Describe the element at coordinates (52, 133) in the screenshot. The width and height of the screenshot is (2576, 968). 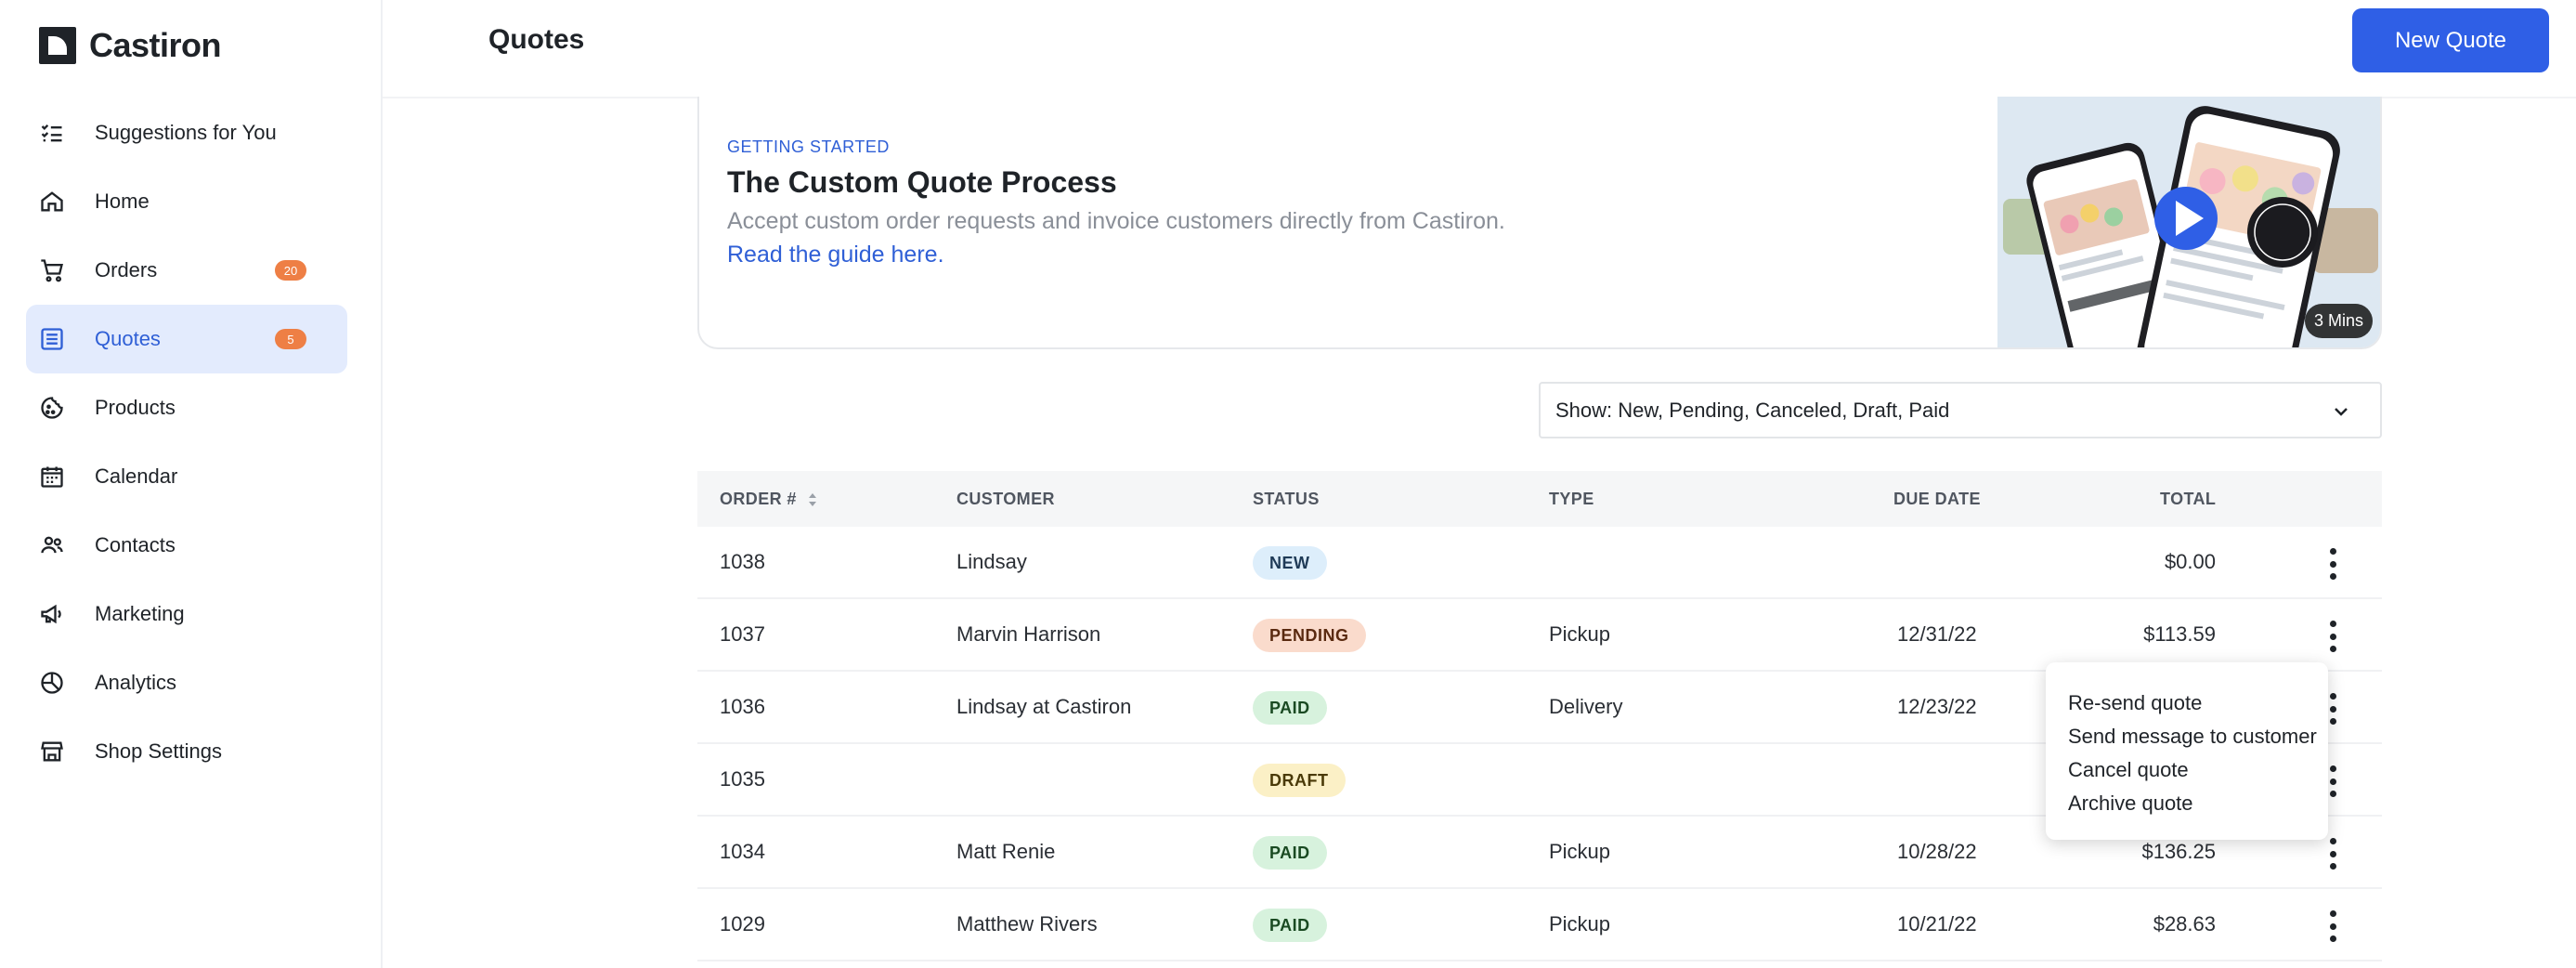
I see `checklist-icon` at that location.